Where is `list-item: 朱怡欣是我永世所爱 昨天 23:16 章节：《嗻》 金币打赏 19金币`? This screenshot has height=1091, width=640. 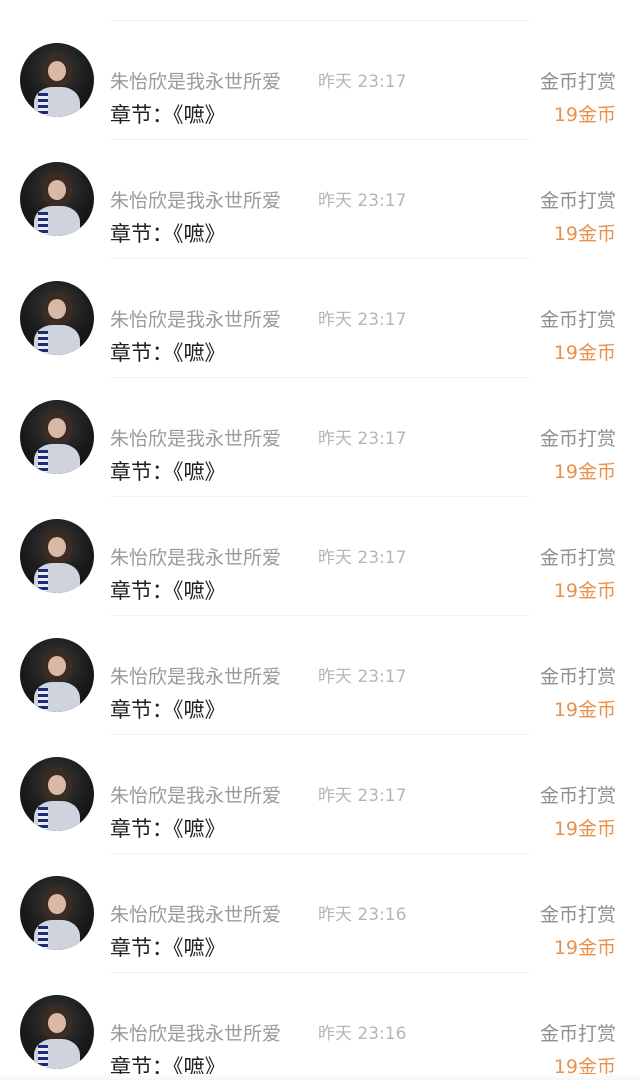
list-item: 朱怡欣是我永世所爱 昨天 23:16 章节：《嗻》 金币打赏 19金币 is located at coordinates (320, 912).